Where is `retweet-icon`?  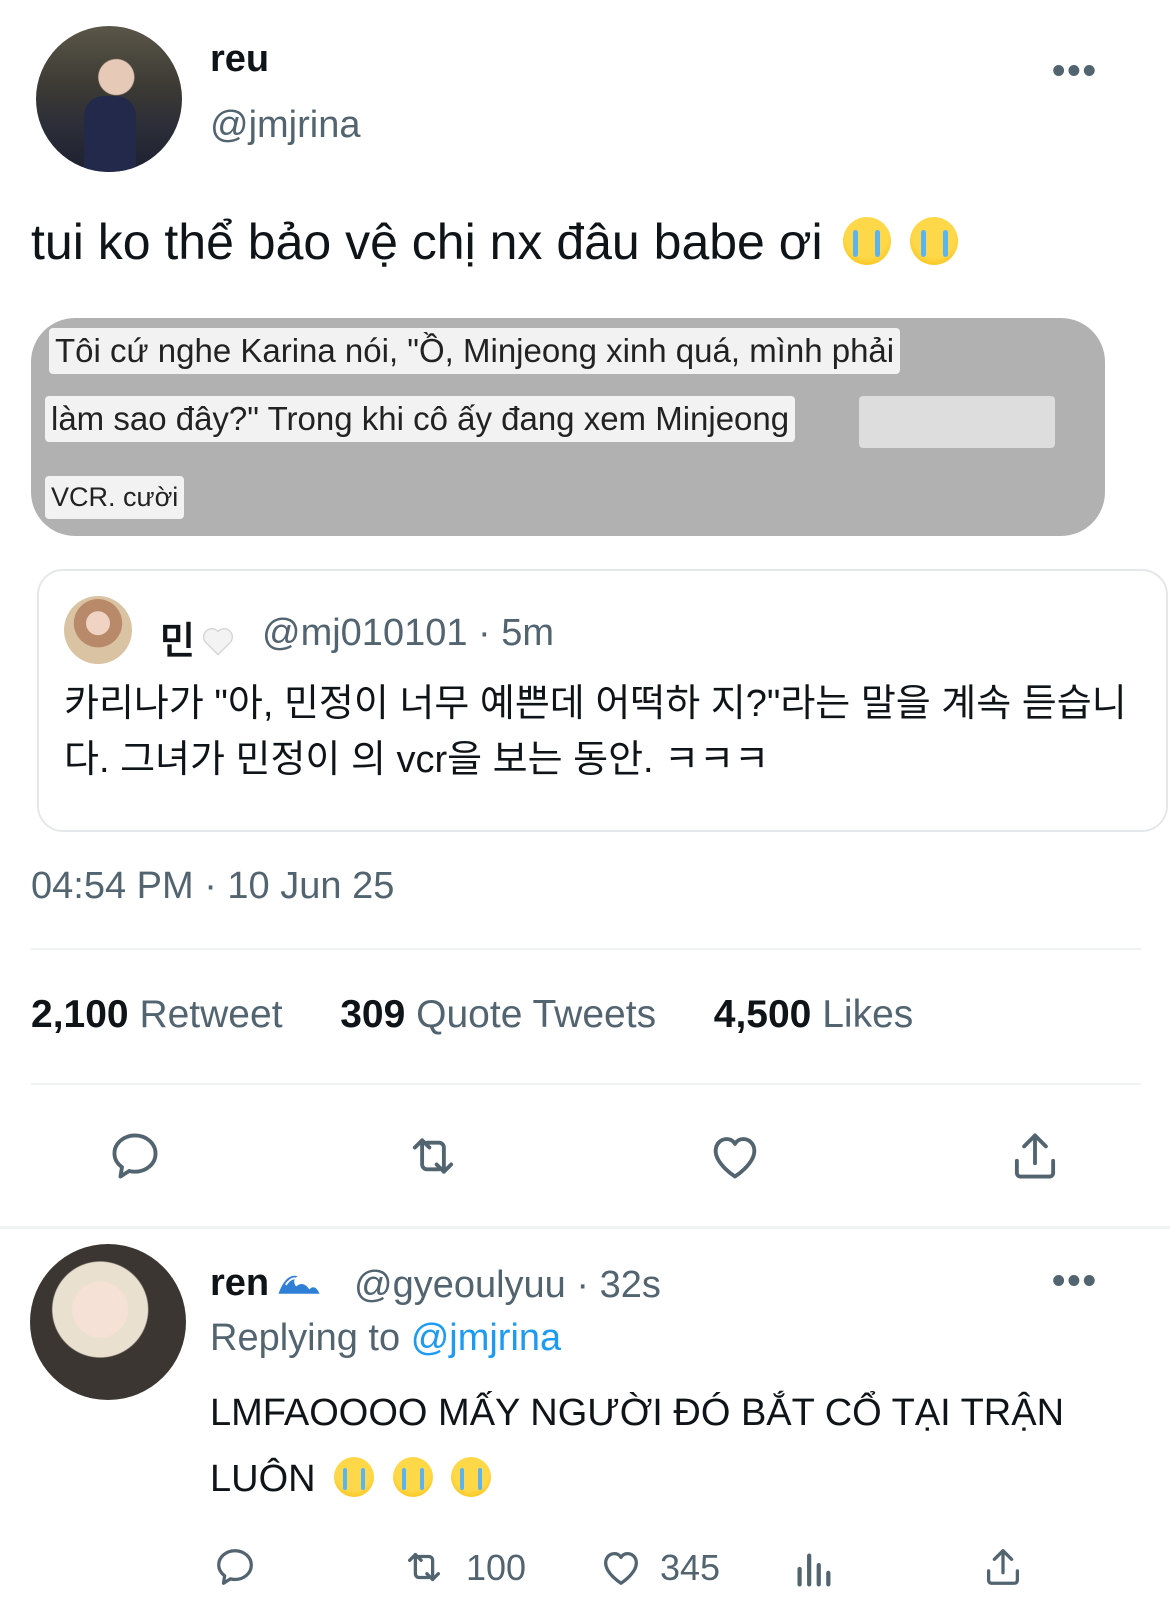
retweet-icon is located at coordinates (433, 1156).